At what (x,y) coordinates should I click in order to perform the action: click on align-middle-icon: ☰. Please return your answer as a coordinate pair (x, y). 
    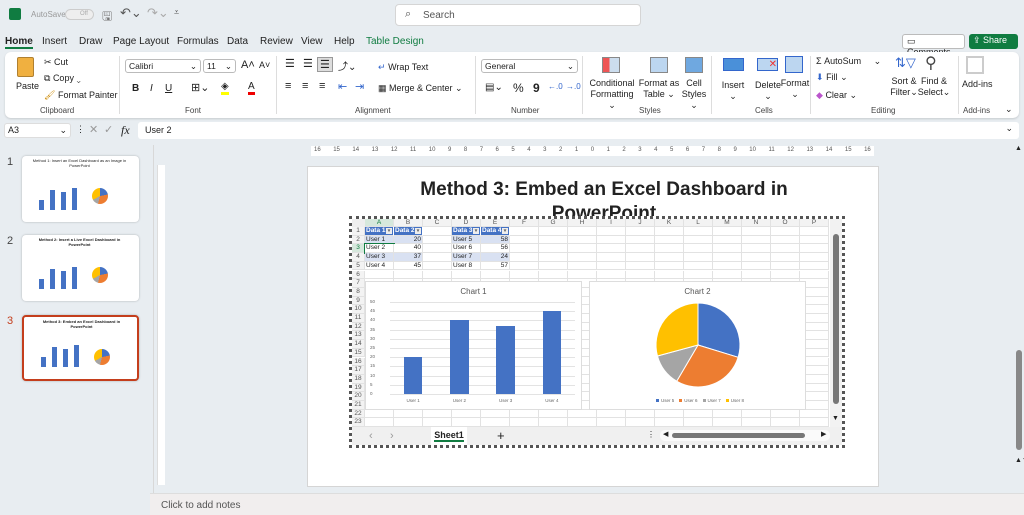
    Looking at the image, I should click on (308, 63).